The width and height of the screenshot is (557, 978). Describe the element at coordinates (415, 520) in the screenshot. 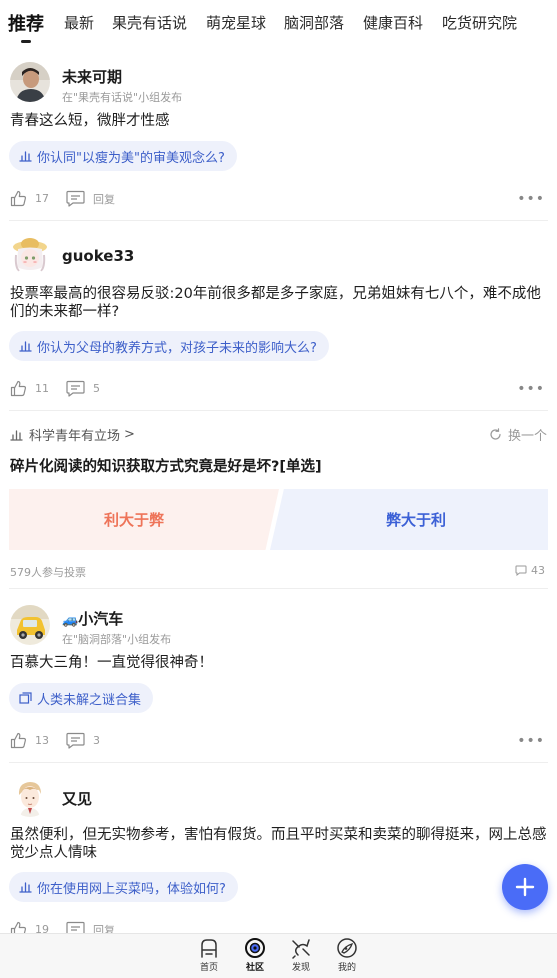

I see `vote-option-b-label: 弊大于利` at that location.